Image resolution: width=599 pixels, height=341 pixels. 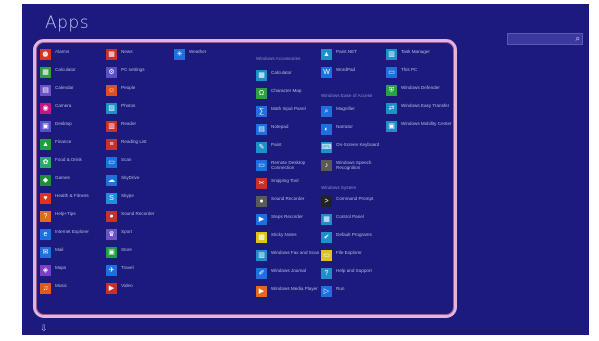 I want to click on app-tile: ♛ Sport, so click(x=140, y=234).